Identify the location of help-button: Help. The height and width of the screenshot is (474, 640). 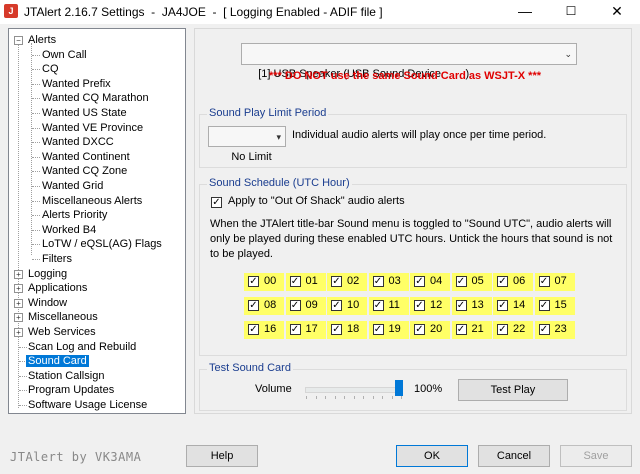
(222, 456).